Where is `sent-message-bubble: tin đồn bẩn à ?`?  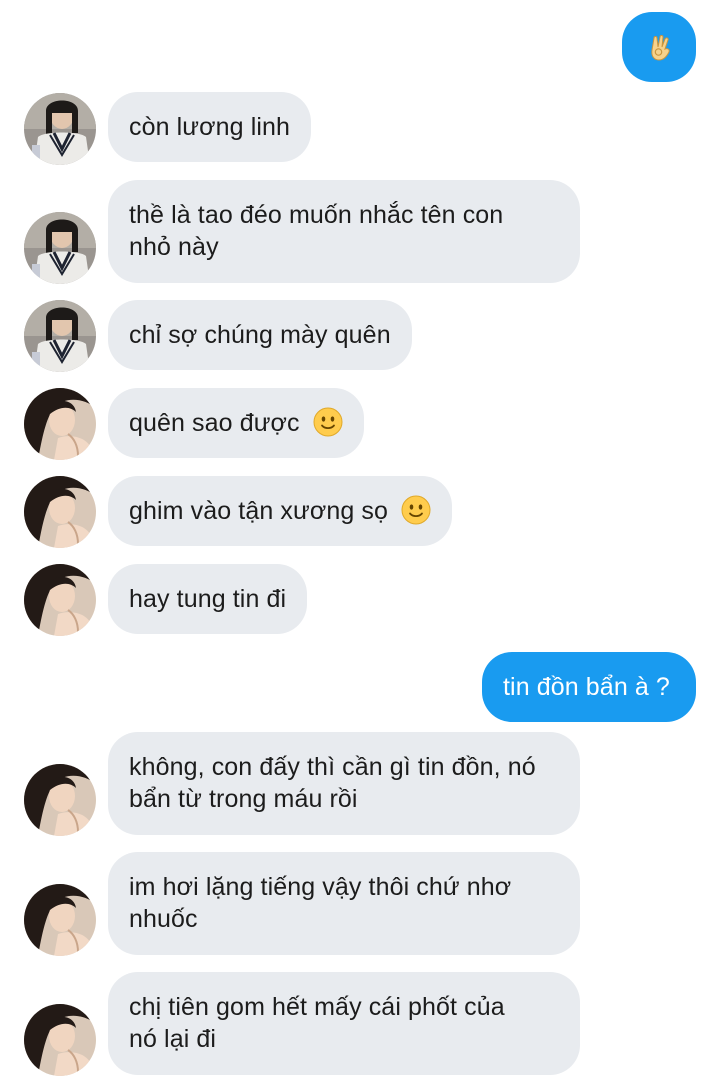
sent-message-bubble: tin đồn bẩn à ? is located at coordinates (589, 687).